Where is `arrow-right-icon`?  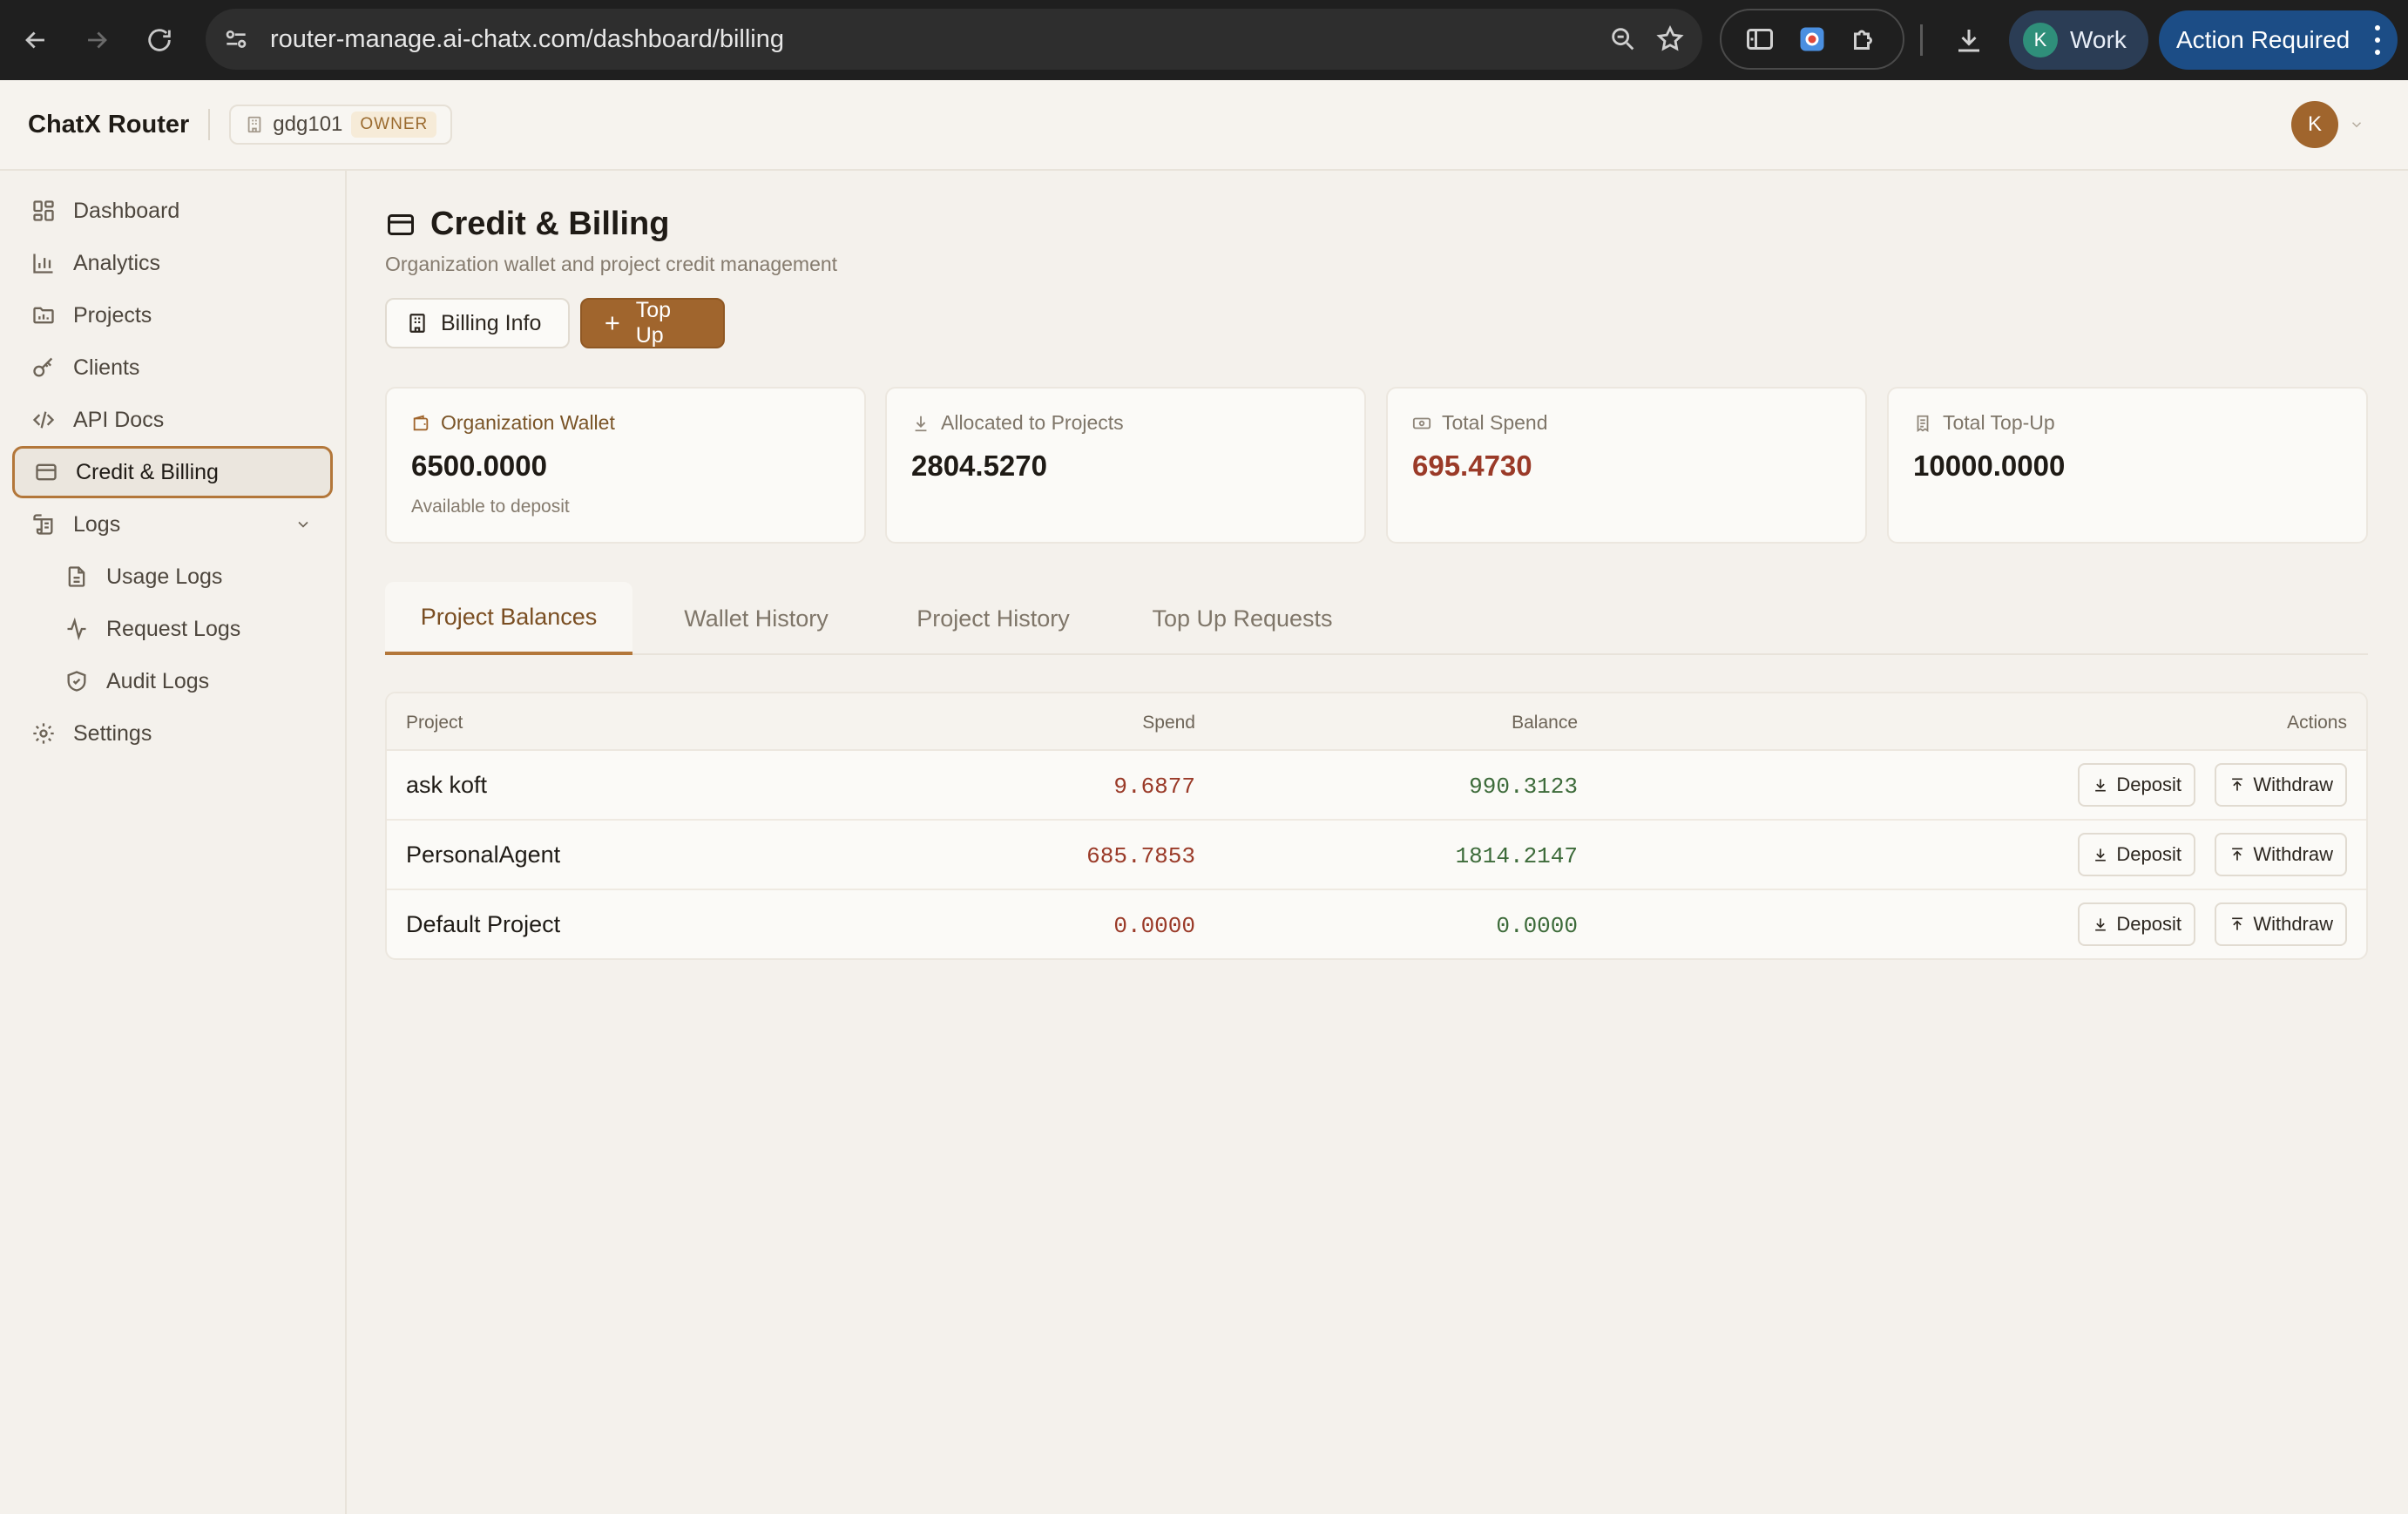 arrow-right-icon is located at coordinates (97, 40).